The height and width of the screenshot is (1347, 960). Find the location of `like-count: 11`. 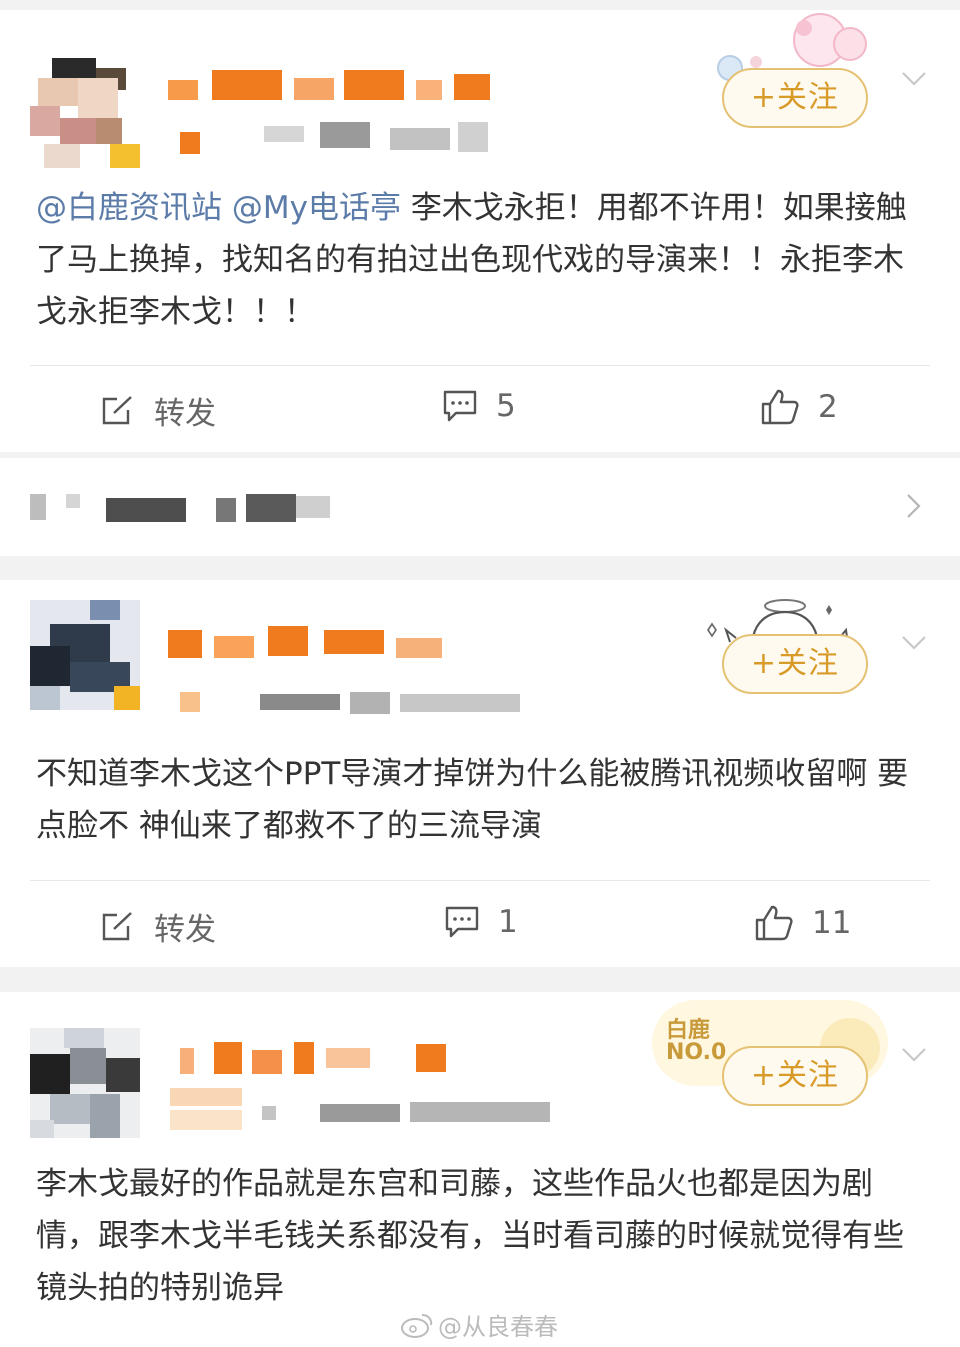

like-count: 11 is located at coordinates (832, 923).